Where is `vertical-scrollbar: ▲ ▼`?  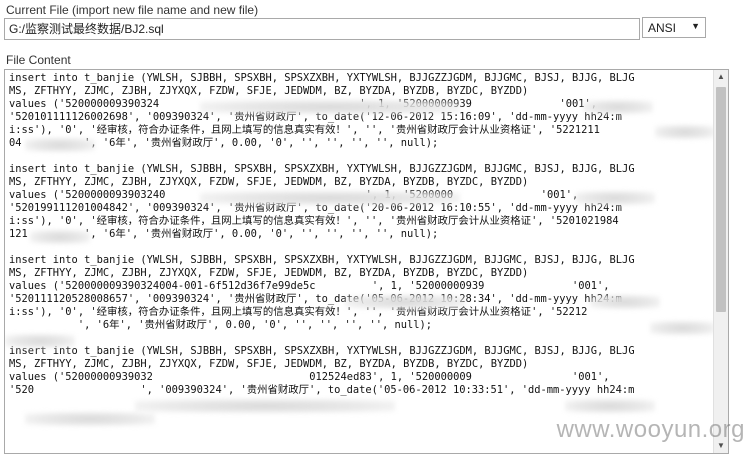
vertical-scrollbar: ▲ ▼ is located at coordinates (720, 261).